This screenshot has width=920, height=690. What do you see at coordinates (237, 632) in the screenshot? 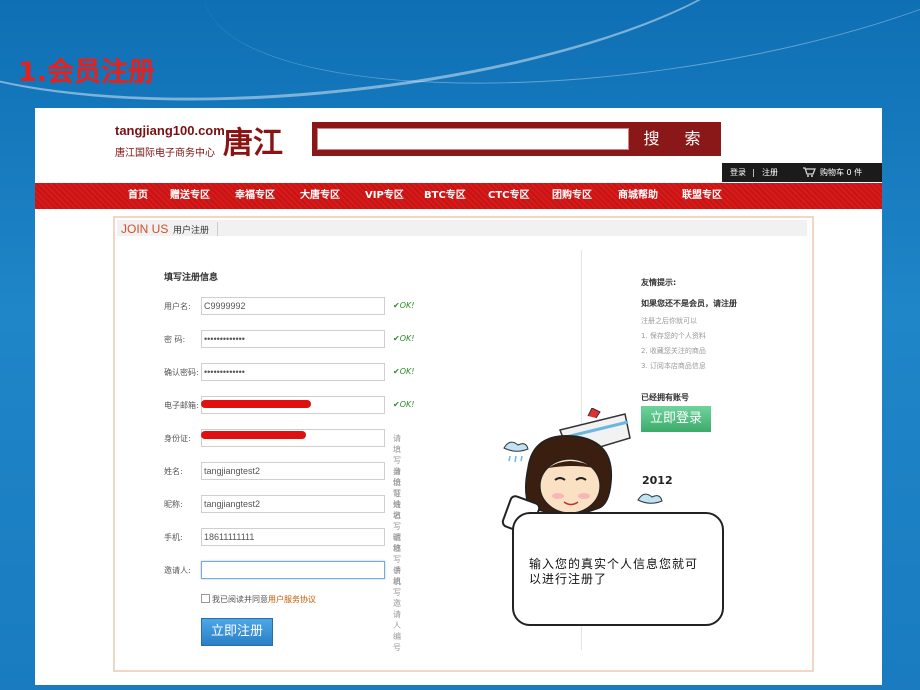
I see `register-submit-button: 立即注册` at bounding box center [237, 632].